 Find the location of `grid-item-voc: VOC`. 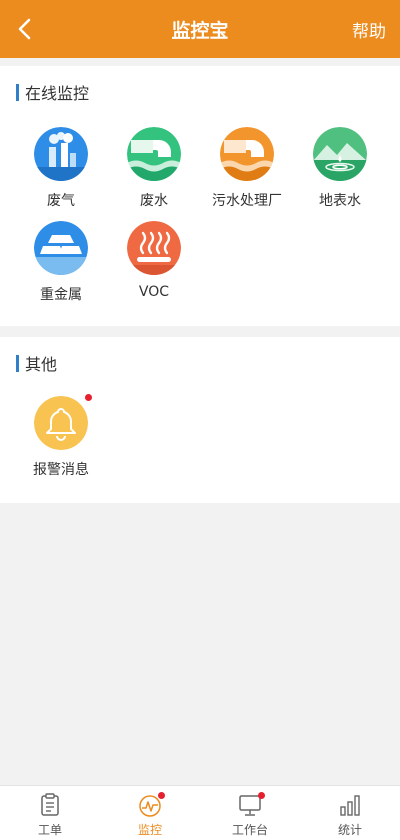

grid-item-voc: VOC is located at coordinates (154, 263).